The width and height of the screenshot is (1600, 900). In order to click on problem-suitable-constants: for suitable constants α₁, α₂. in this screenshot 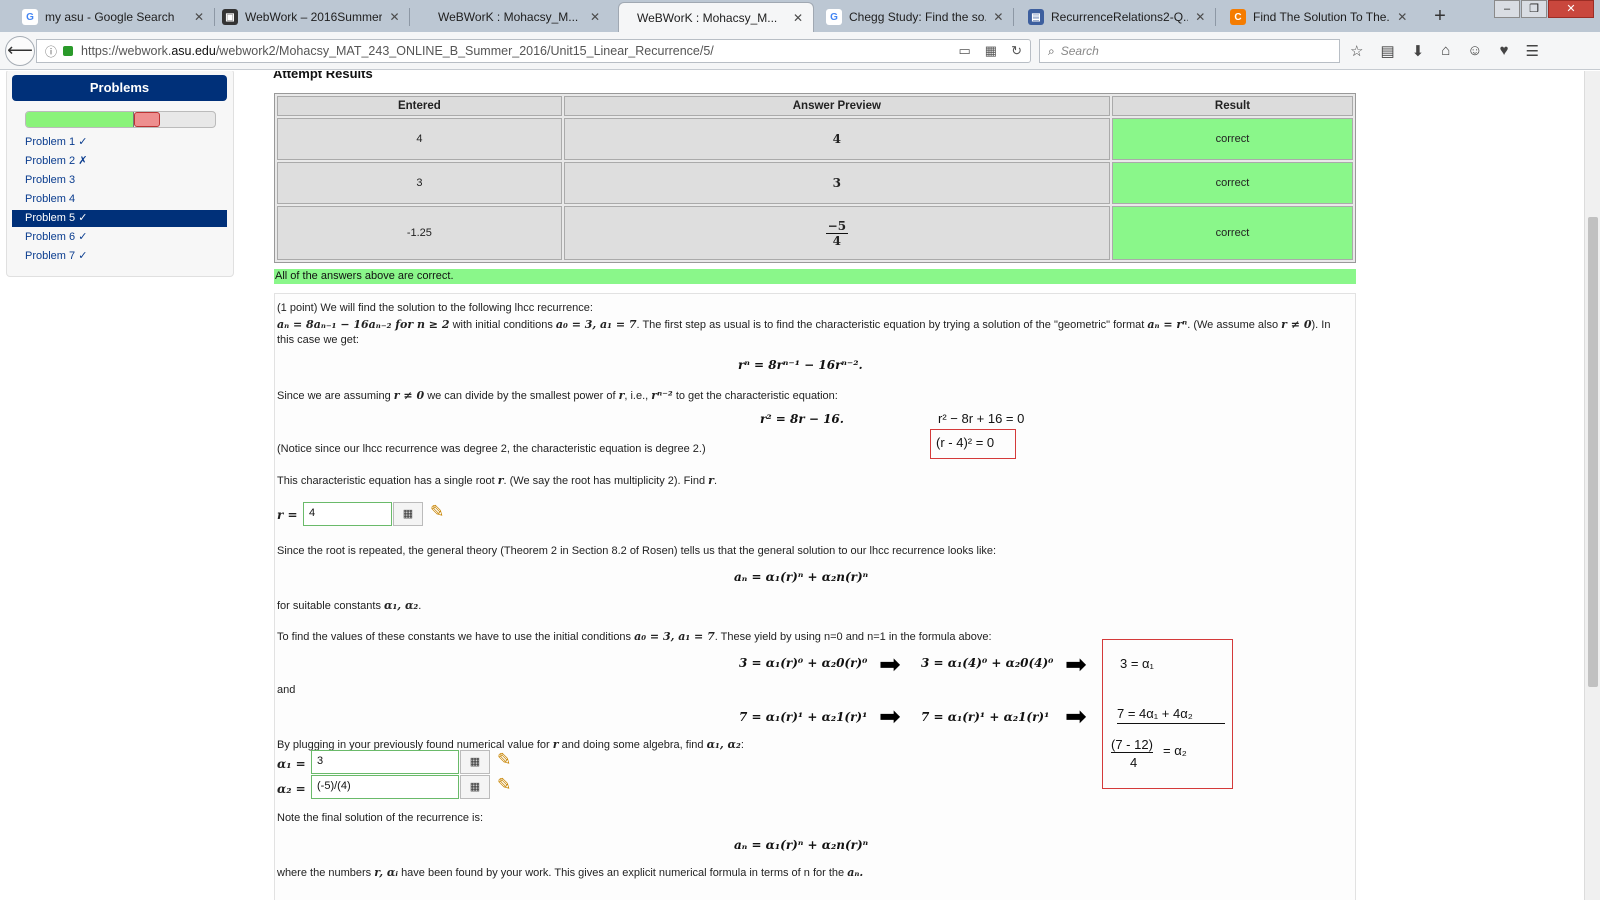, I will do `click(349, 605)`.